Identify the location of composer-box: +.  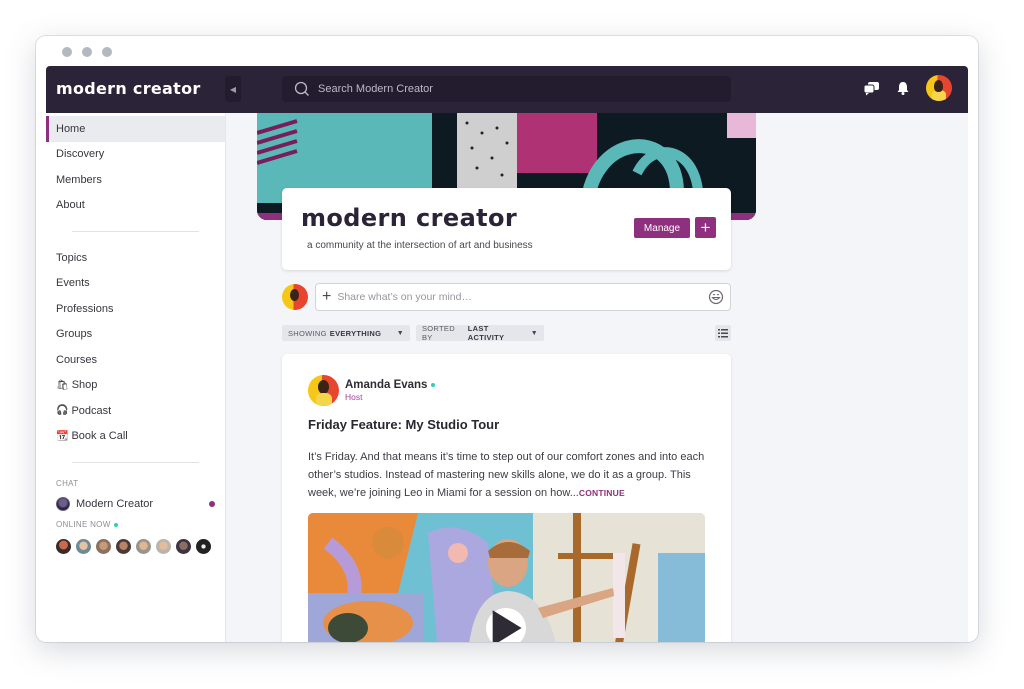
(523, 297).